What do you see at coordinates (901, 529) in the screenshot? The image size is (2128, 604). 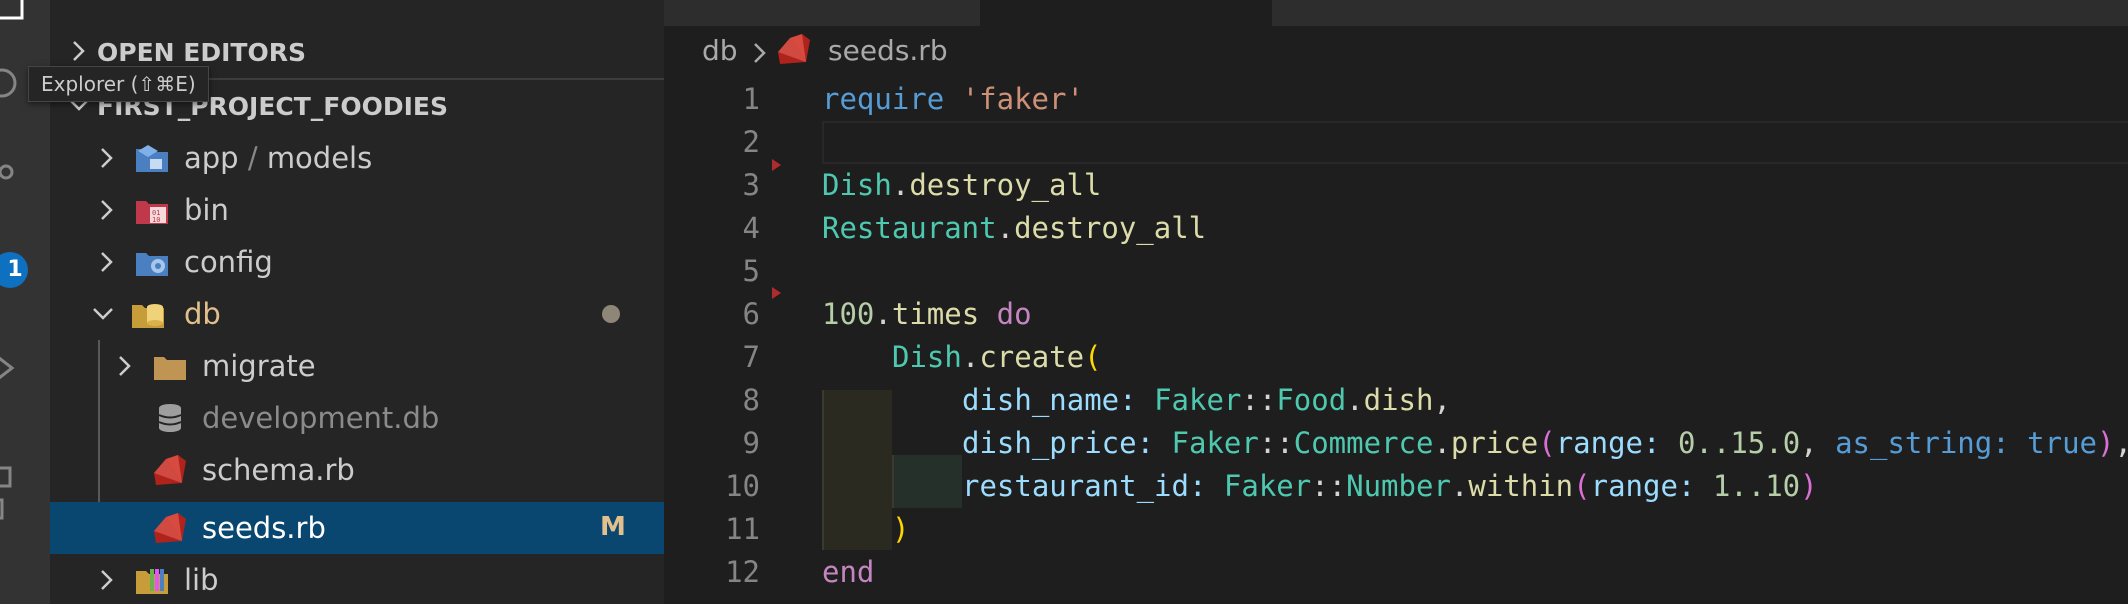 I see `code-line: )` at bounding box center [901, 529].